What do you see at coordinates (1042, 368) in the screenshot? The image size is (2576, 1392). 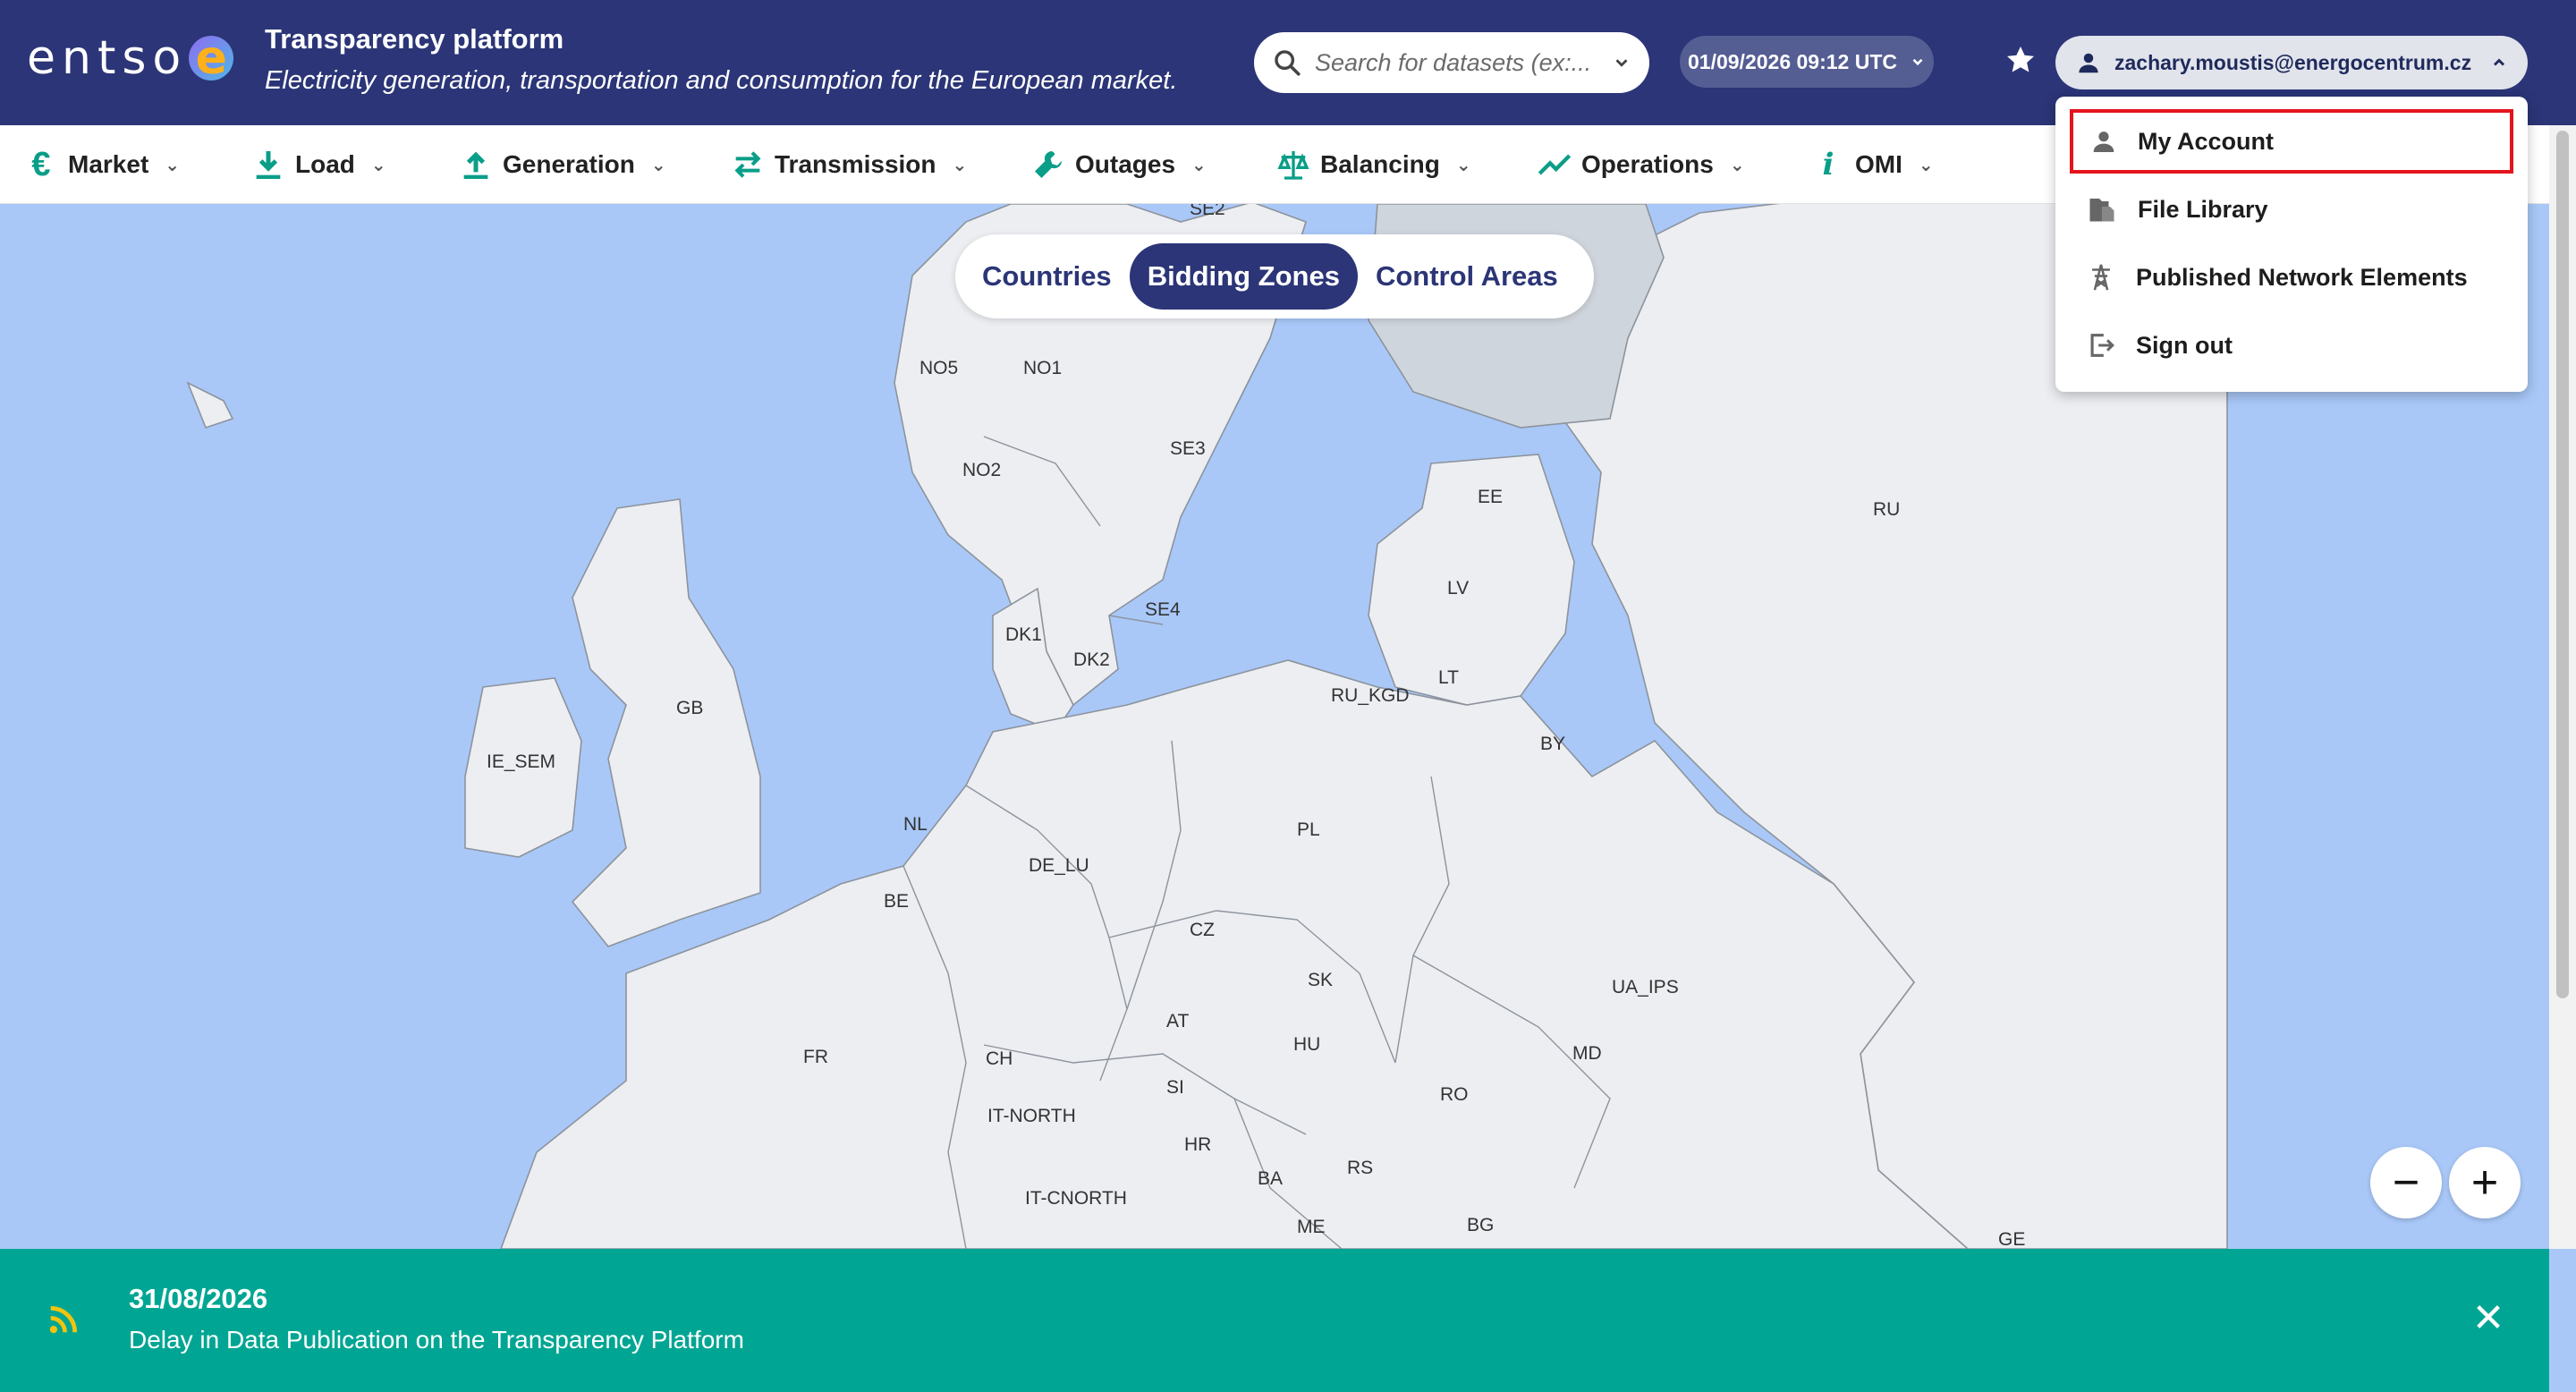 I see `zone-label: NO1` at bounding box center [1042, 368].